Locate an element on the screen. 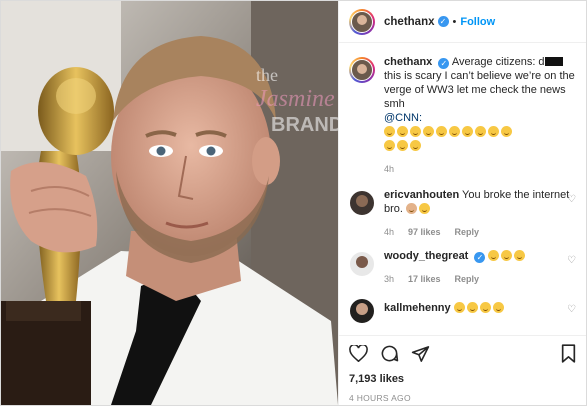 This screenshot has height=406, width=587. comment-item: woody_thegreat ✓ 3h 17 likes Reply ♡ is located at coordinates (462, 267).